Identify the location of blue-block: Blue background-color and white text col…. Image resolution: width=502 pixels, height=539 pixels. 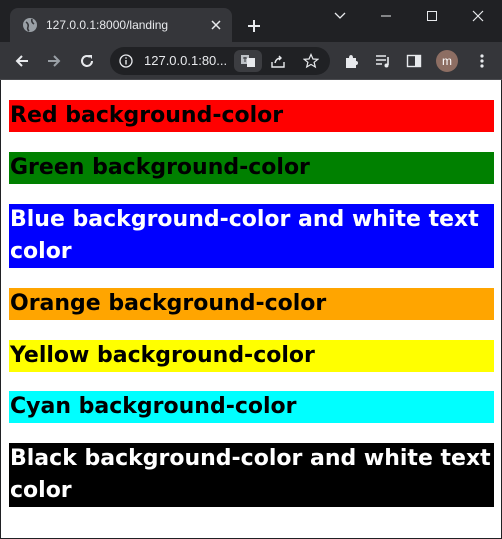
(251, 236).